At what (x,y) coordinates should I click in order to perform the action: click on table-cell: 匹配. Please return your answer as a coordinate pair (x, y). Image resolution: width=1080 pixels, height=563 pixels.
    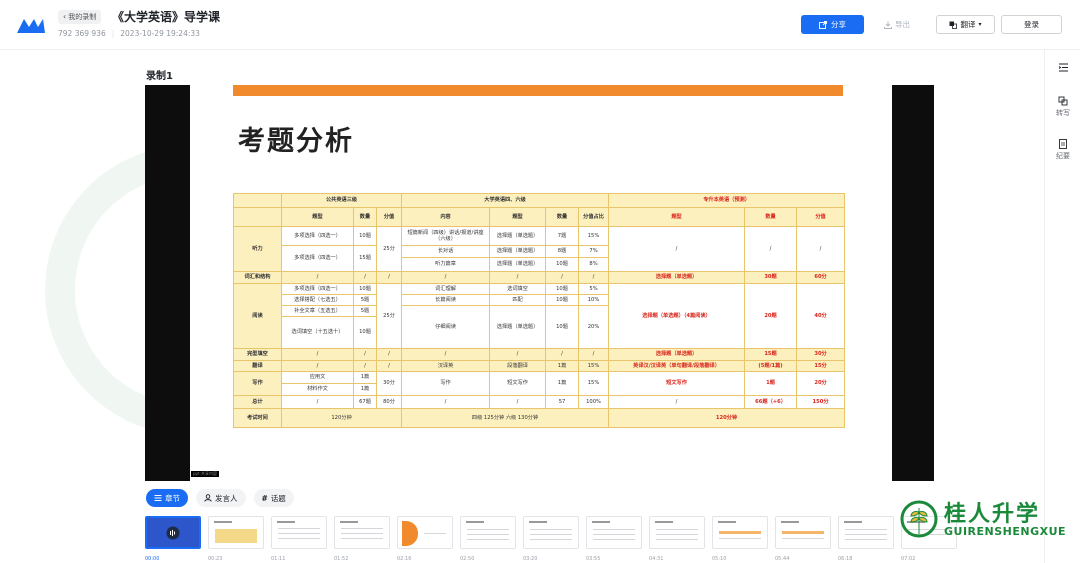
    Looking at the image, I should click on (518, 300).